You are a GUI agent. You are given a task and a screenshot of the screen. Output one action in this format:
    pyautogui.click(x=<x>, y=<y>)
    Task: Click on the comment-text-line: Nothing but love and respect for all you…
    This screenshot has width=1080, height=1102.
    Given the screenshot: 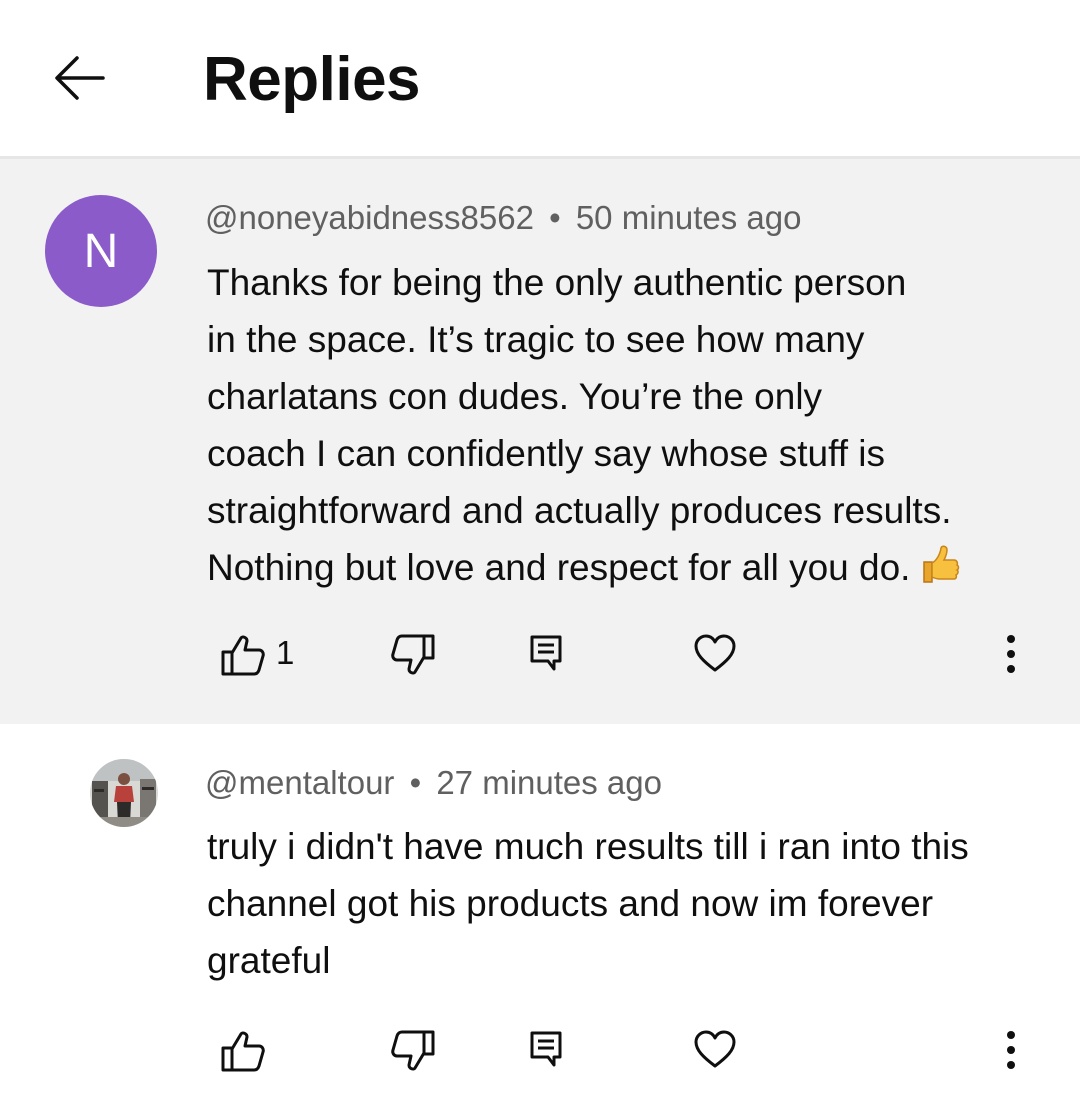 What is the action you would take?
    pyautogui.click(x=559, y=567)
    